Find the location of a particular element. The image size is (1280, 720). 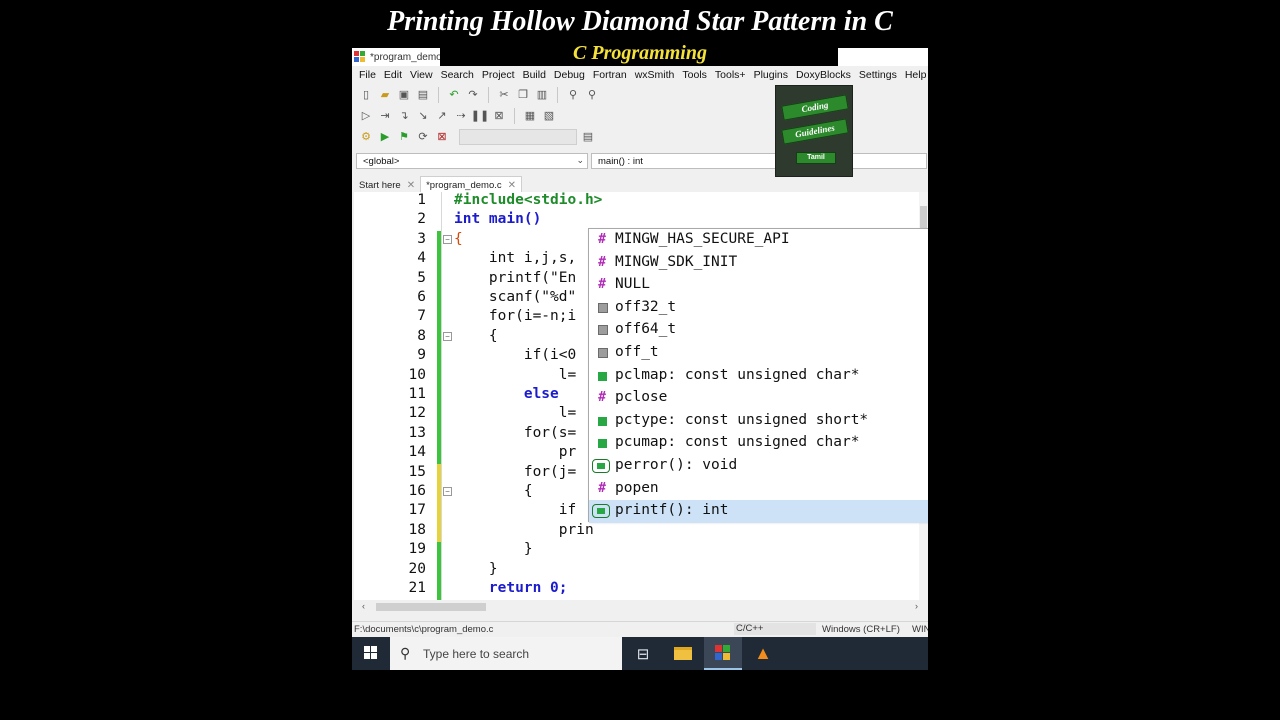

step-out-icon: ↗ is located at coordinates (442, 116).